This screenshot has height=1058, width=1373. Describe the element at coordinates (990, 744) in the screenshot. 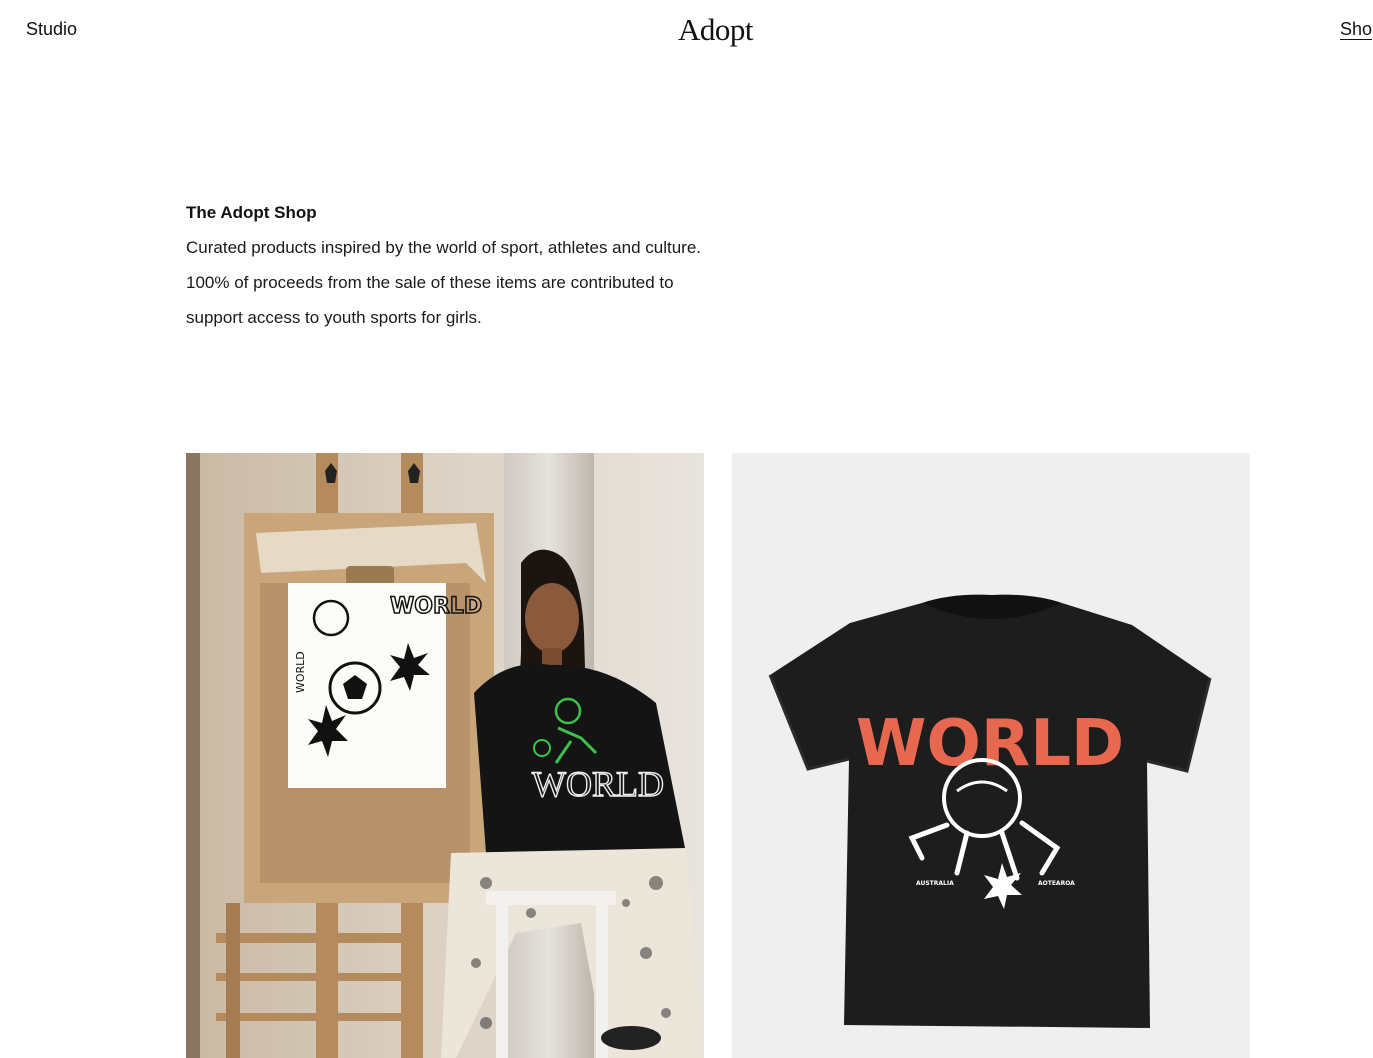

I see `tshirt-world-text: WORLD` at that location.